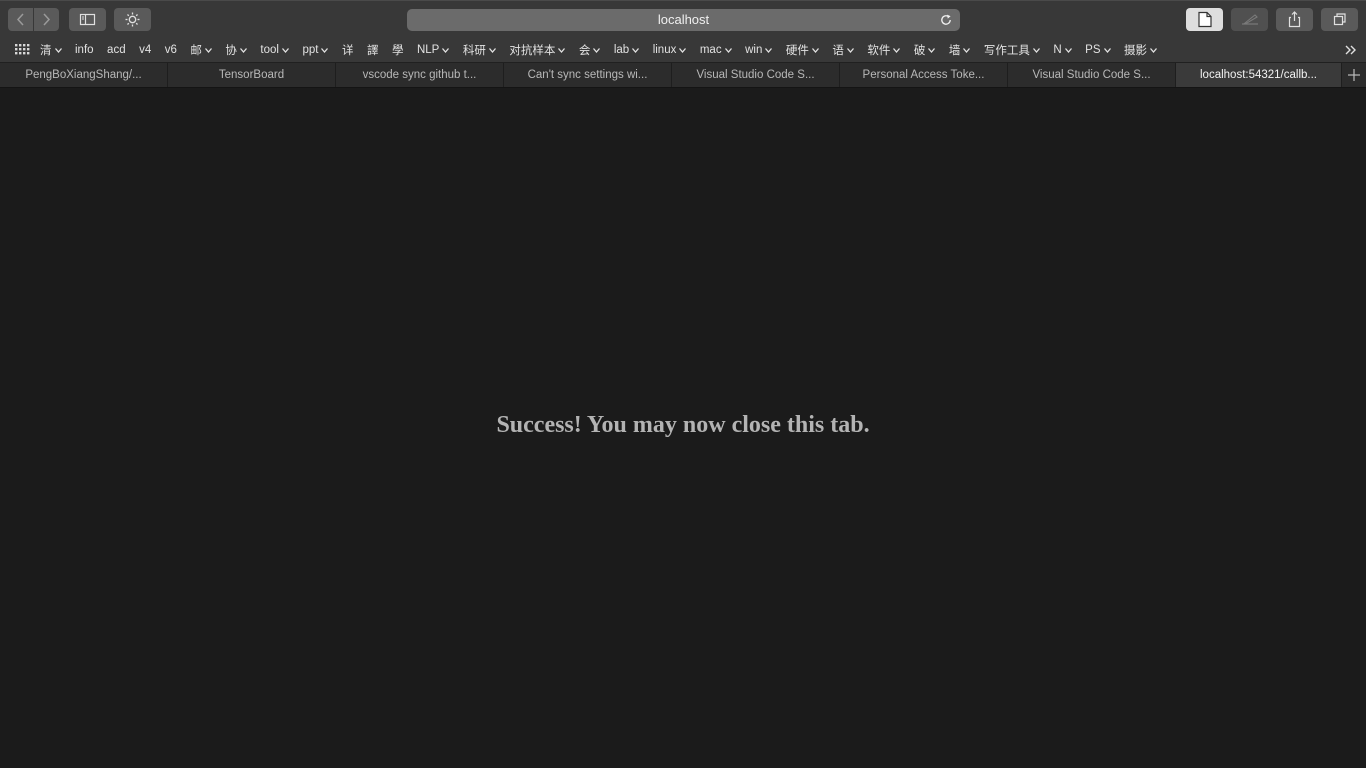 This screenshot has width=1366, height=768. I want to click on bookmark-item: acd, so click(116, 50).